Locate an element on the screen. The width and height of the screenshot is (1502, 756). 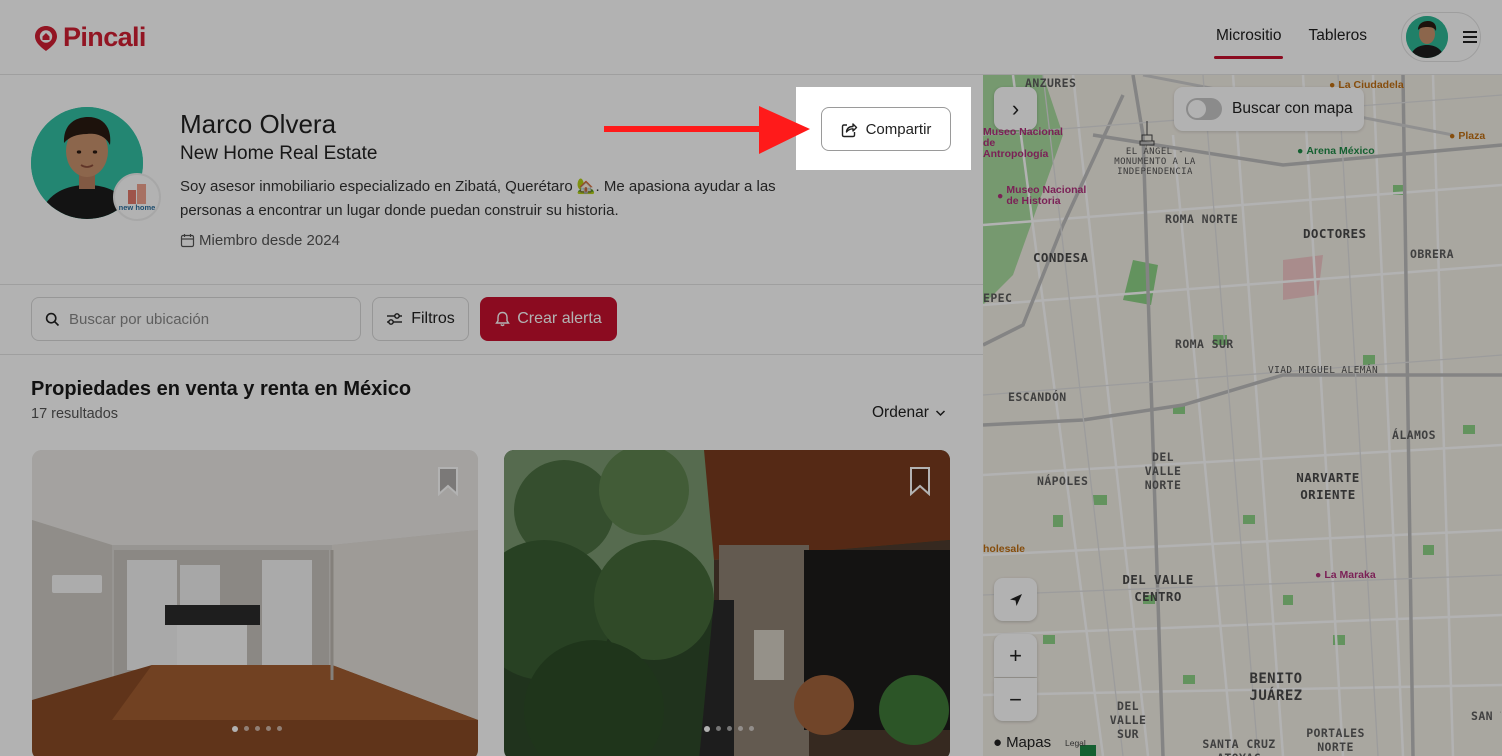
collapse-map-button: › is located at coordinates (1015, 108).